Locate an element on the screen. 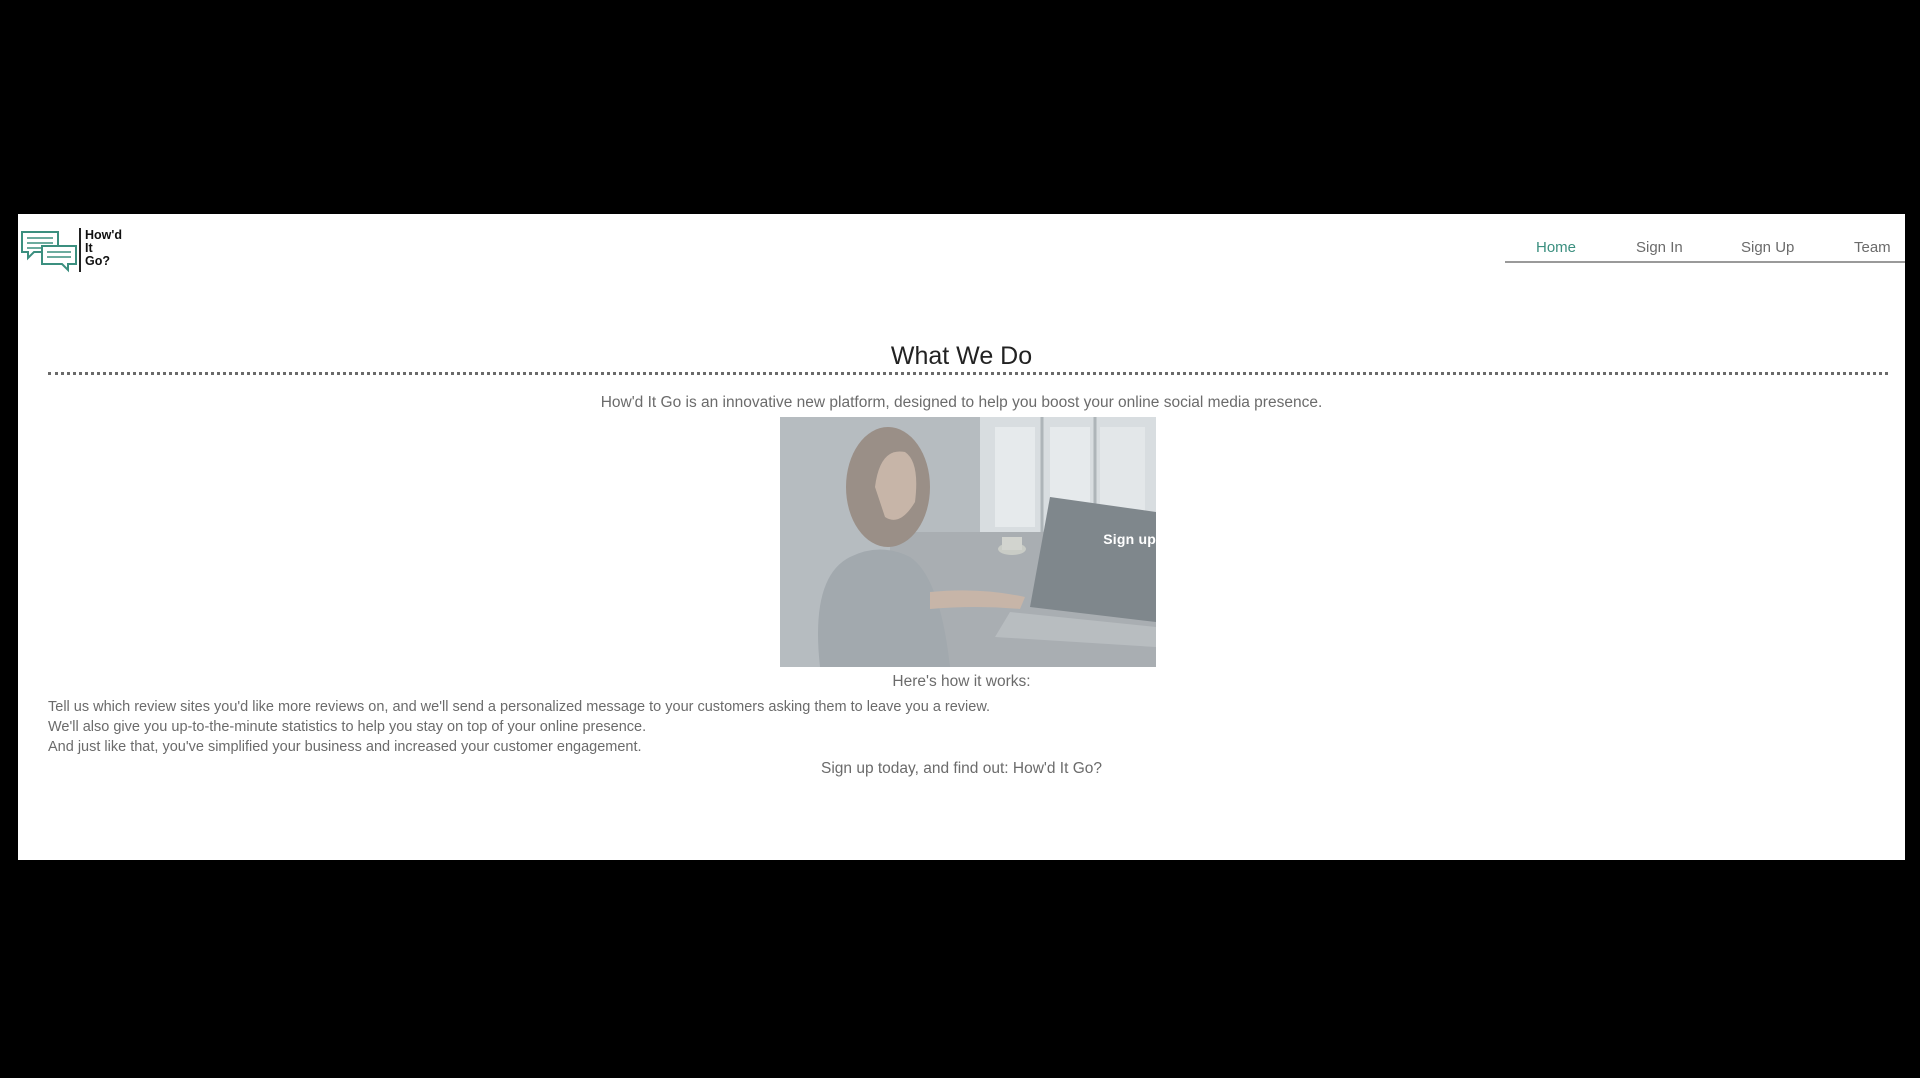 This screenshot has width=1920, height=1078. nav-item-team: Team is located at coordinates (1872, 247).